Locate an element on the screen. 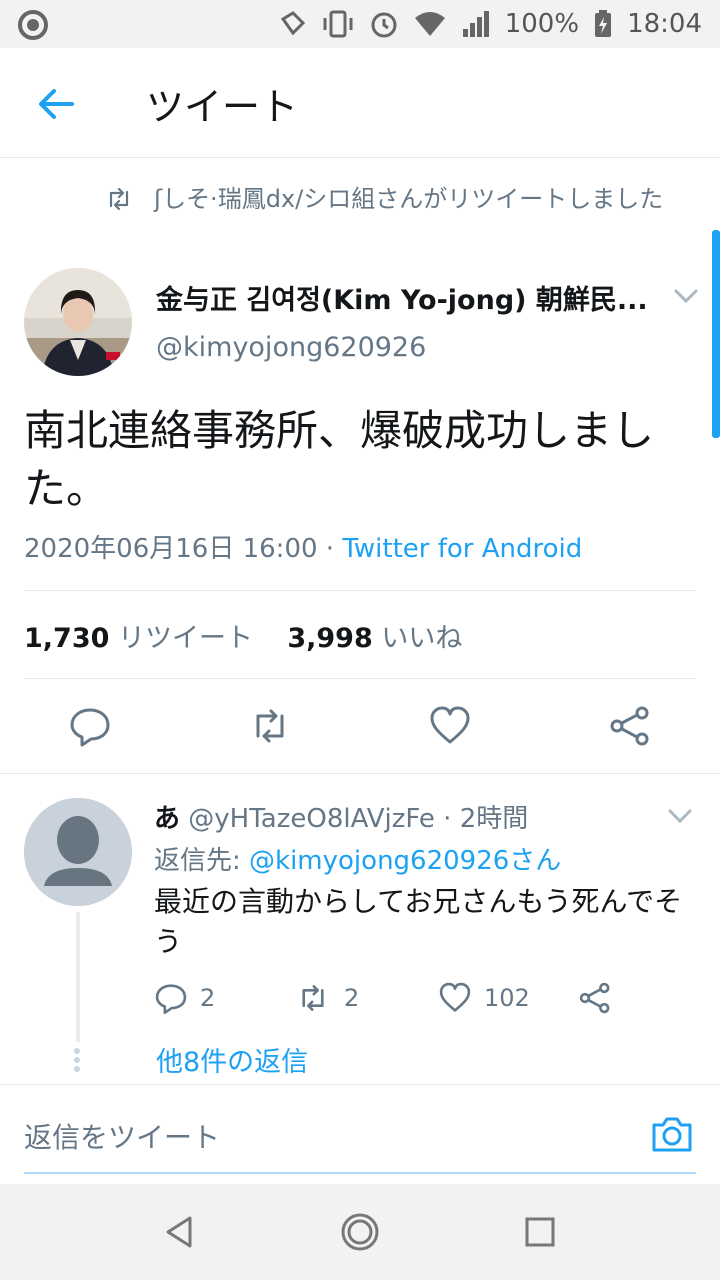 Image resolution: width=720 pixels, height=1280 pixels. camera-icon is located at coordinates (672, 1134).